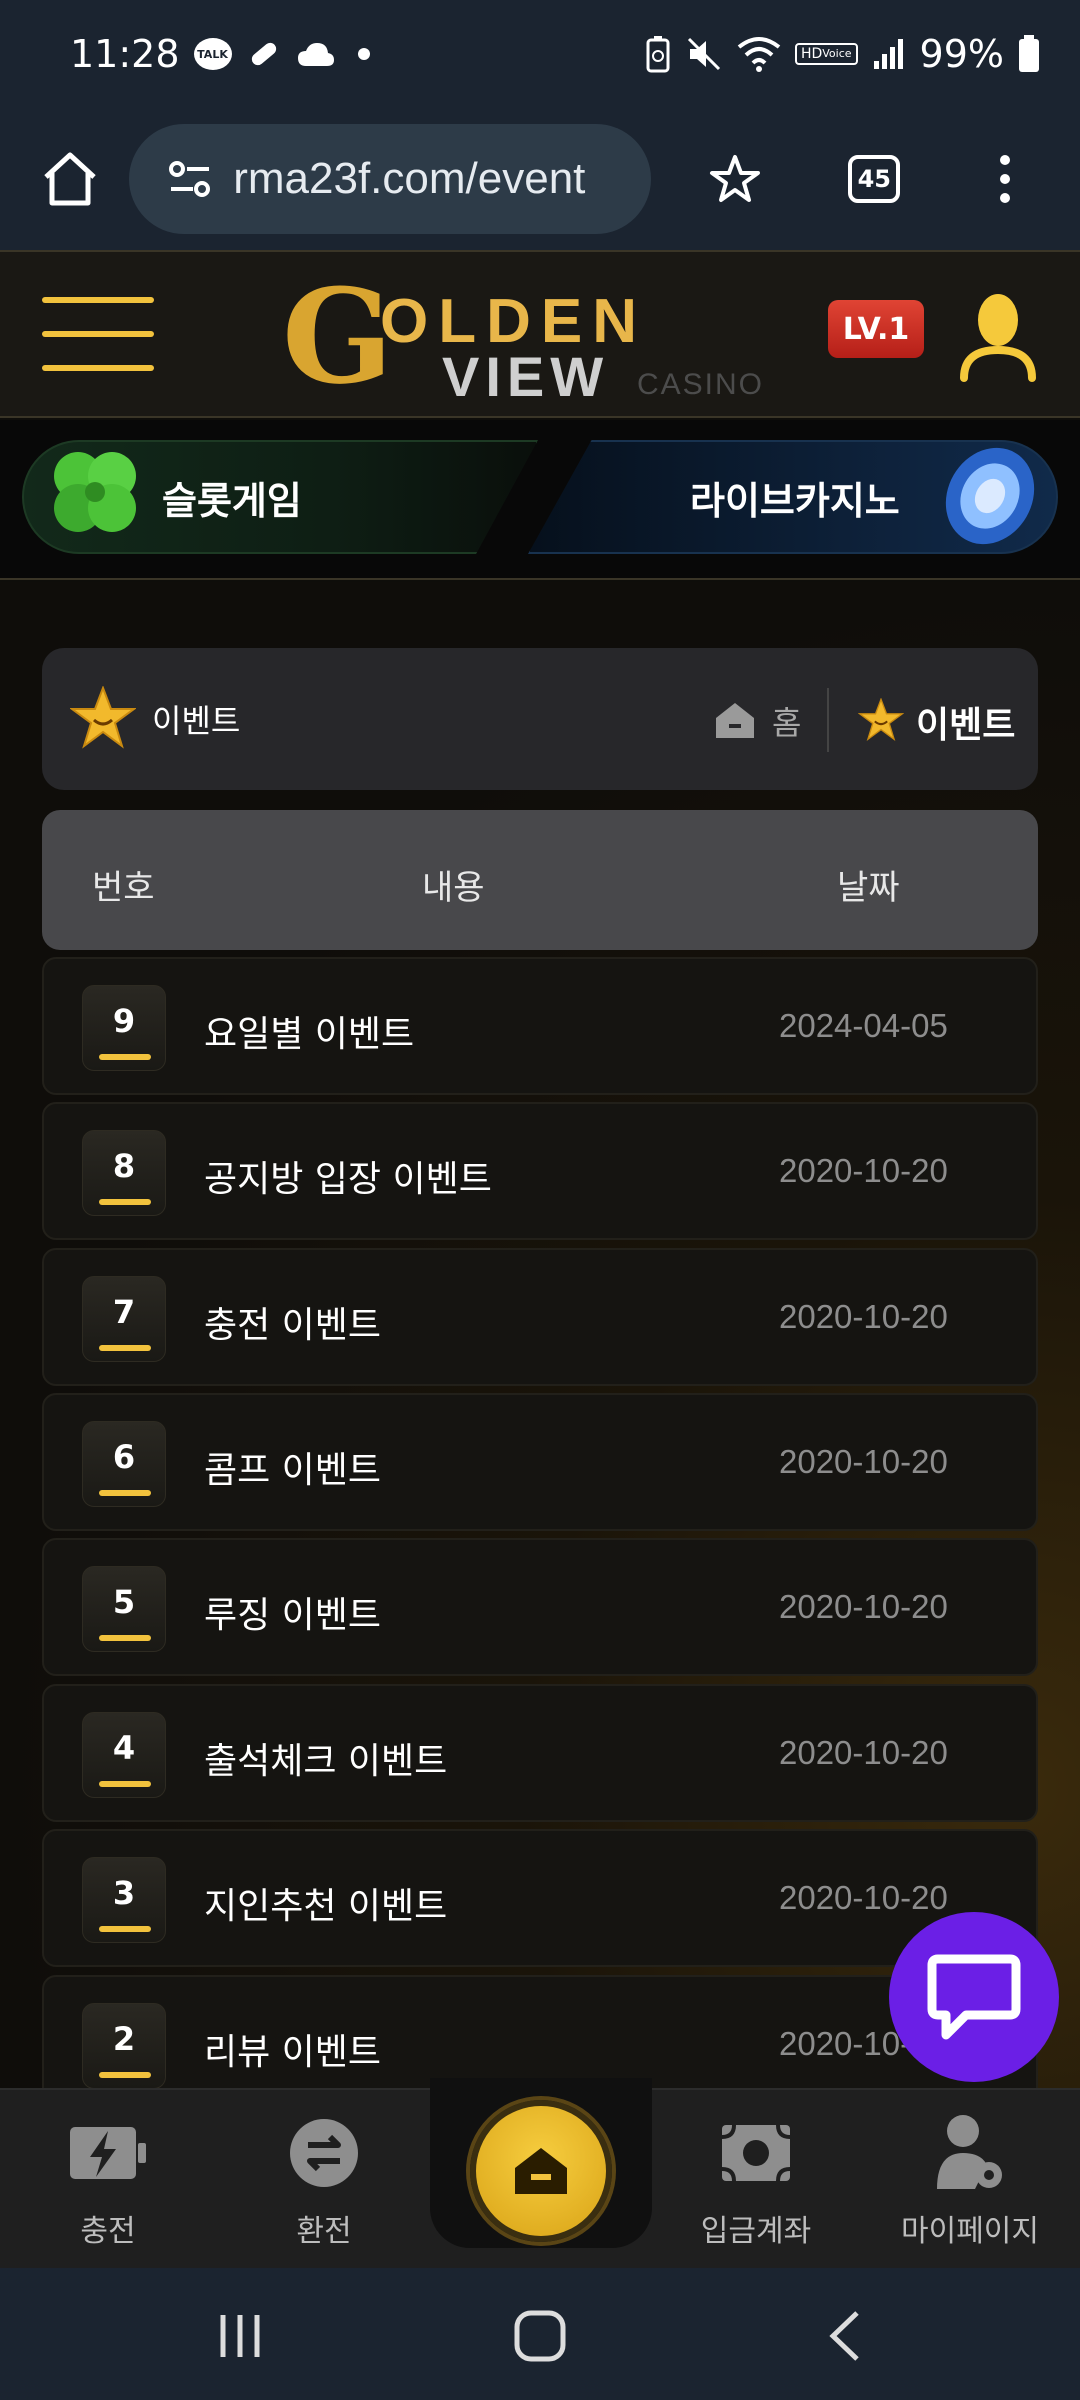 Image resolution: width=1080 pixels, height=2400 pixels. Describe the element at coordinates (240, 2336) in the screenshot. I see `recent-apps-button` at that location.